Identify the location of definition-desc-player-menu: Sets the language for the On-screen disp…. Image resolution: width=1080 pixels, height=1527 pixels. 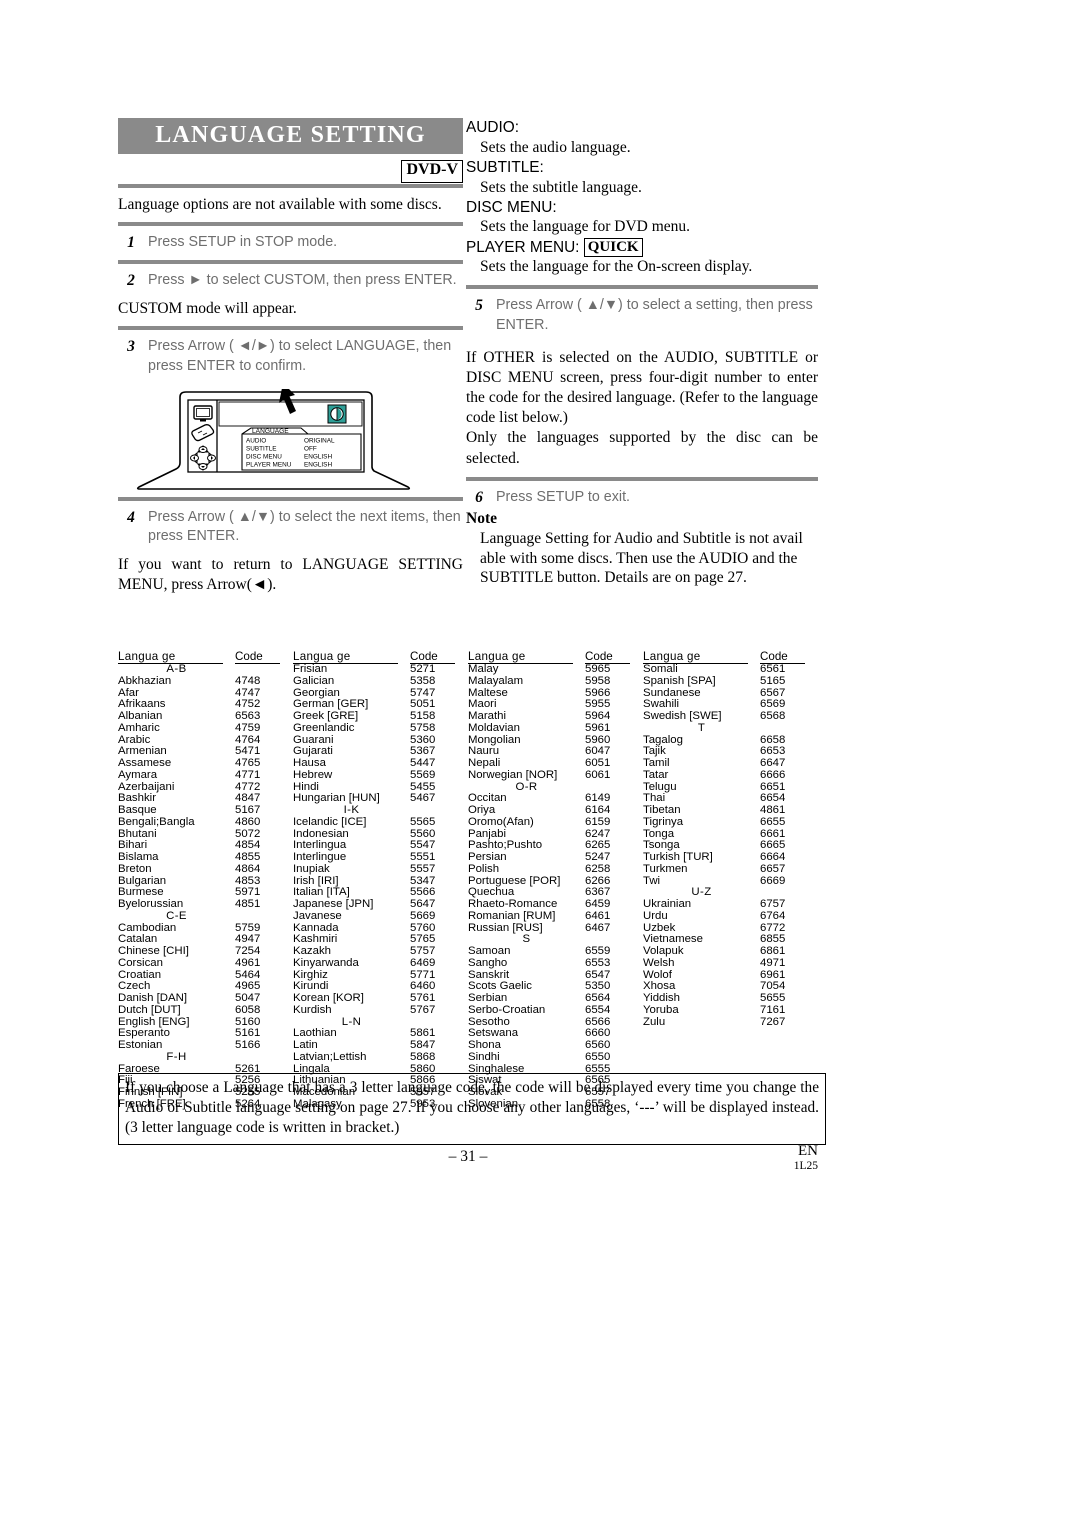
(616, 267).